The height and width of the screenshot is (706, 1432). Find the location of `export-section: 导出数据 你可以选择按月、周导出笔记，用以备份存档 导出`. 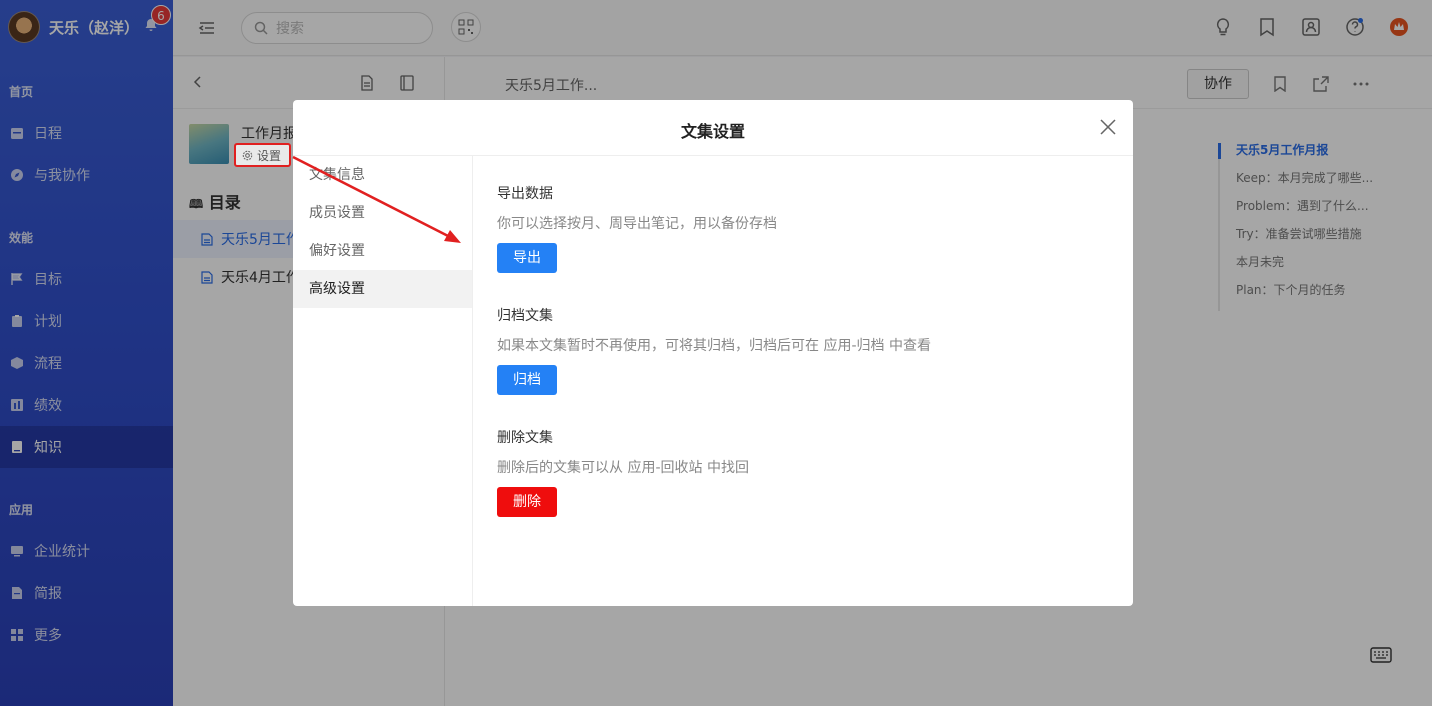

export-section: 导出数据 你可以选择按月、周导出笔记，用以备份存档 导出 is located at coordinates (637, 228).